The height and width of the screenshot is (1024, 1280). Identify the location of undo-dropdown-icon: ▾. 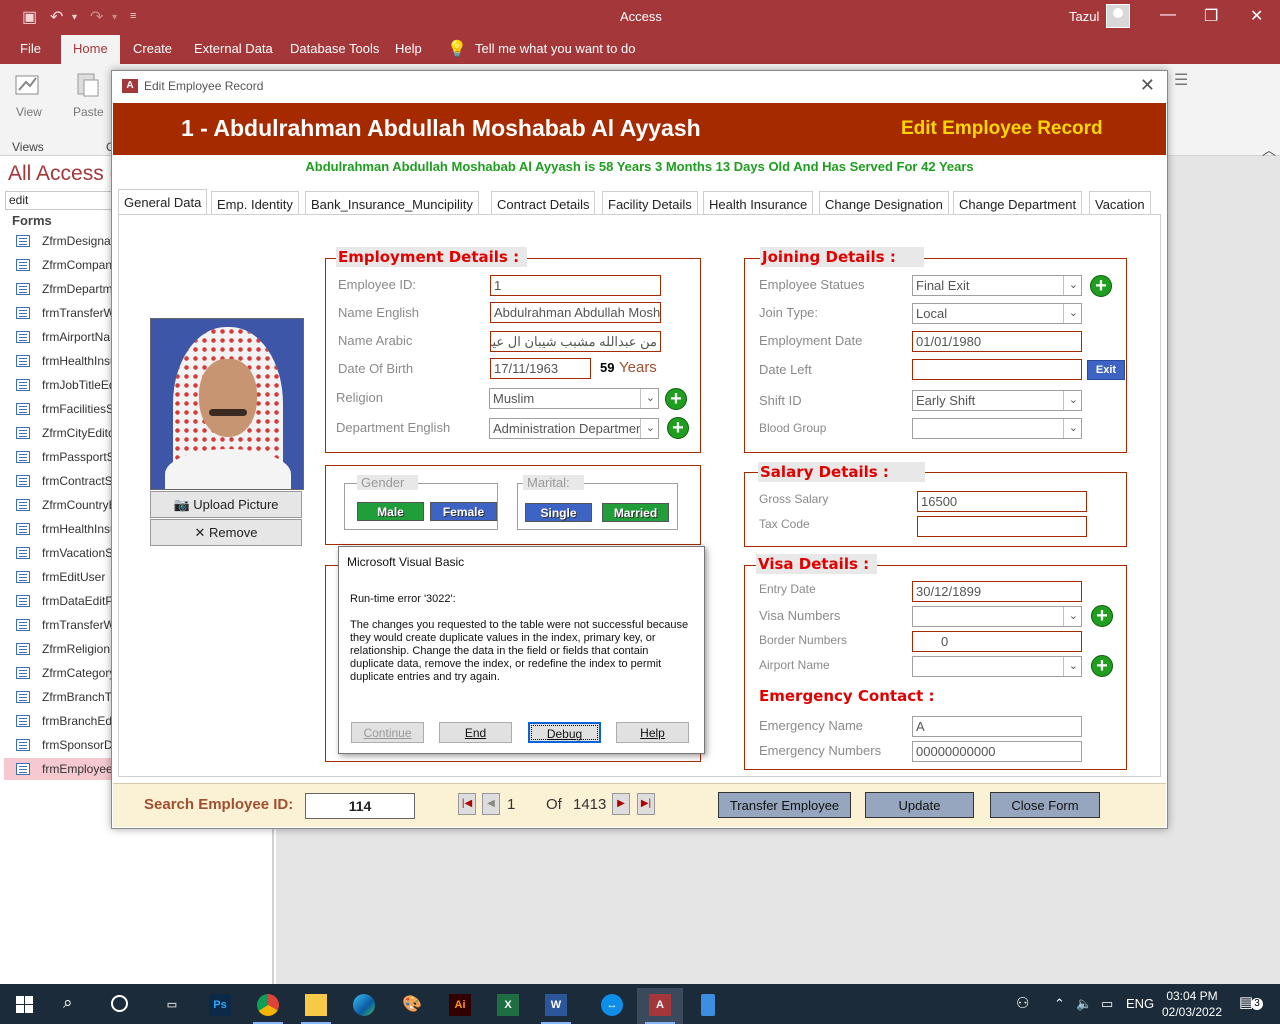
(74, 17).